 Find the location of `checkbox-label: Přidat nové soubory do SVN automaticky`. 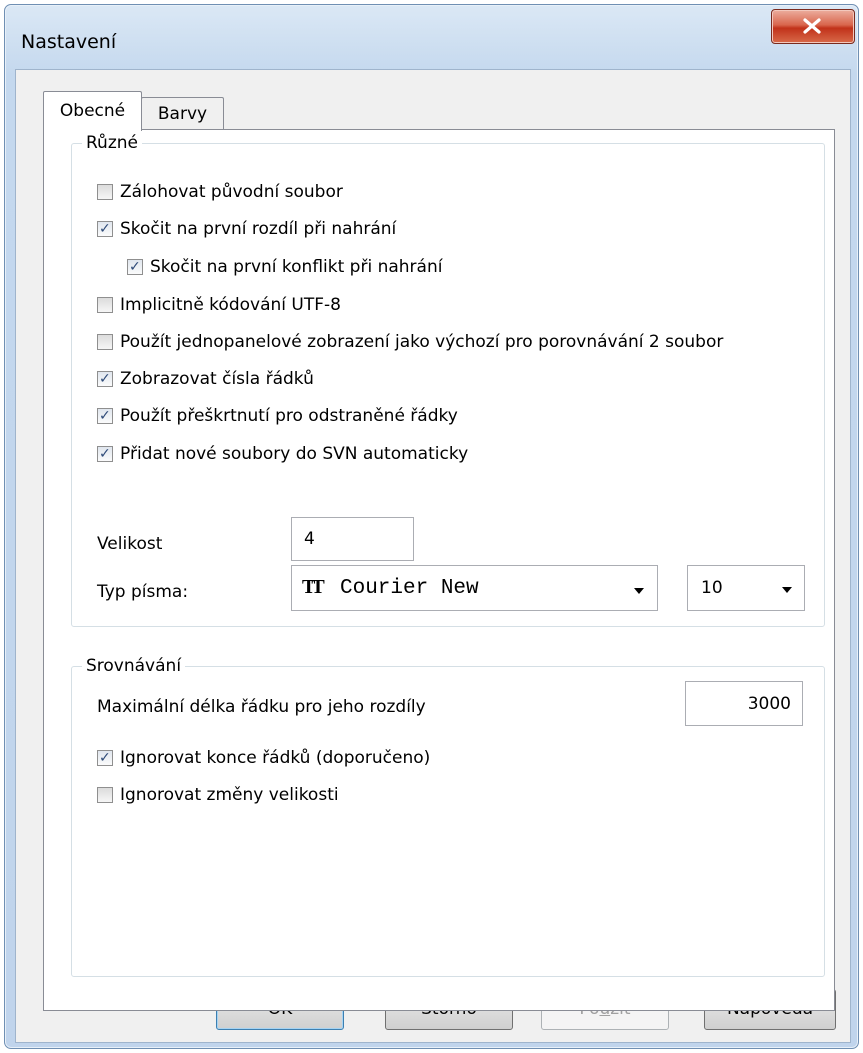

checkbox-label: Přidat nové soubory do SVN automaticky is located at coordinates (294, 454).